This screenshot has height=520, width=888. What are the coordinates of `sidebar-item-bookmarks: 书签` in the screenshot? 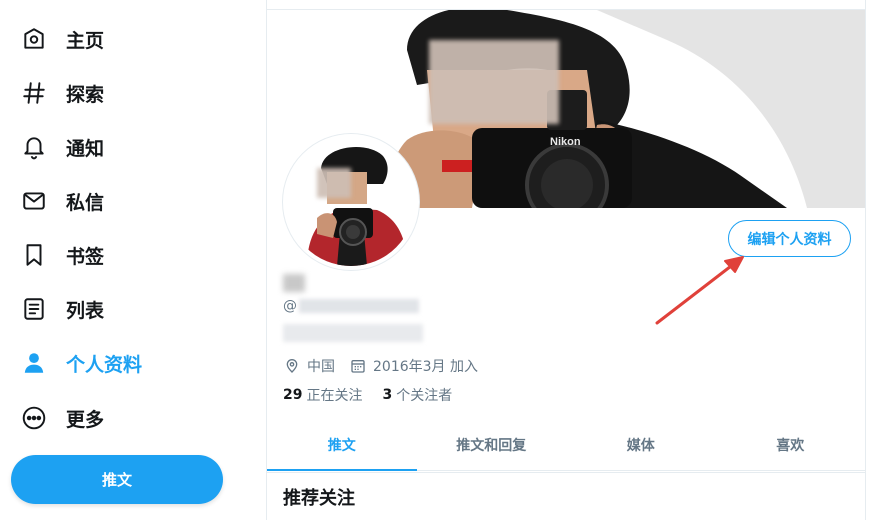 It's located at (123, 255).